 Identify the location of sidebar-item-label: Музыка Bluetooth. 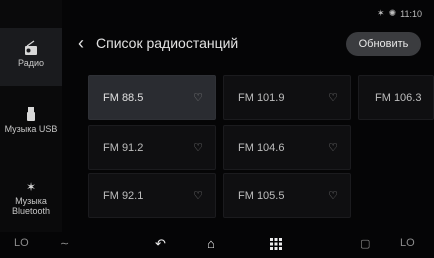
(31, 206).